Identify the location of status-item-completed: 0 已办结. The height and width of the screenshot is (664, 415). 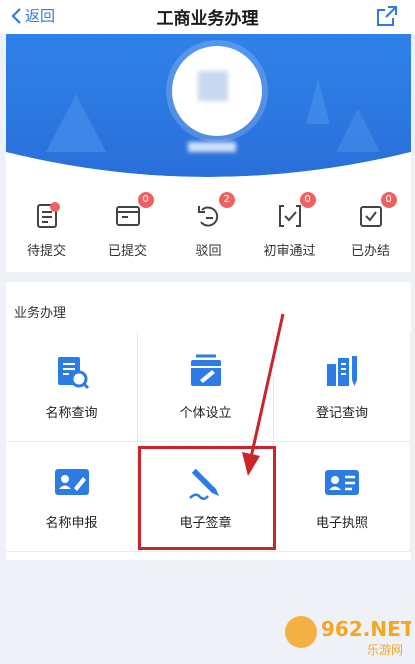
(370, 228).